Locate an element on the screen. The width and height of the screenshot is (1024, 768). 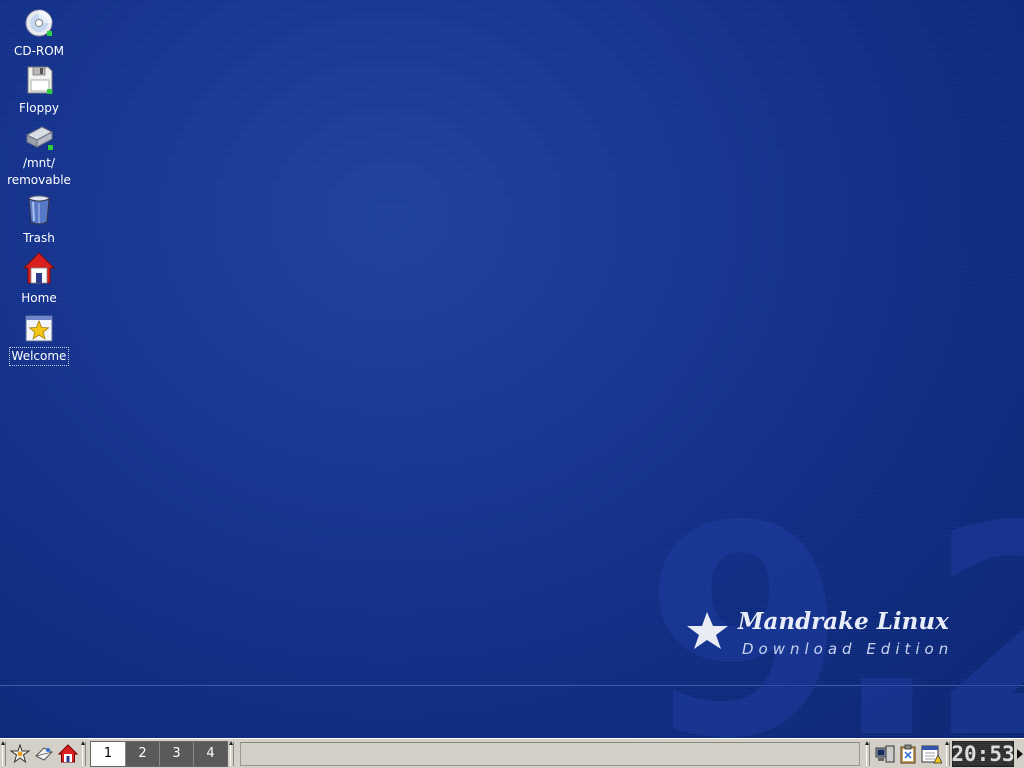
system-tray is located at coordinates (908, 754).